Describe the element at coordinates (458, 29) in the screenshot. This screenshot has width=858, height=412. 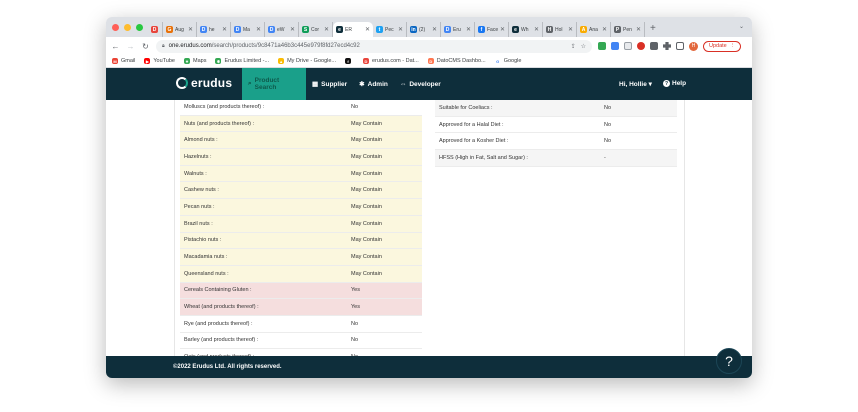
I see `browser-tab: D Eru ✕` at that location.